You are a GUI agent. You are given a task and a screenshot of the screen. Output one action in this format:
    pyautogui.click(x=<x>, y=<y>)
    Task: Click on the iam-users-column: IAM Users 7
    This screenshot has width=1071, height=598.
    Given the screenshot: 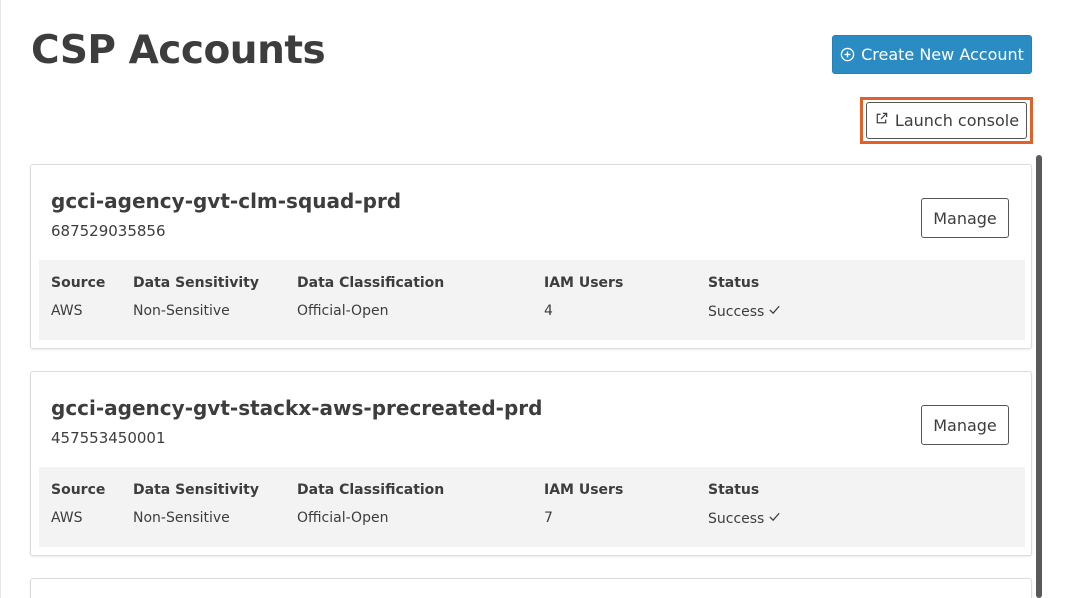 What is the action you would take?
    pyautogui.click(x=583, y=504)
    